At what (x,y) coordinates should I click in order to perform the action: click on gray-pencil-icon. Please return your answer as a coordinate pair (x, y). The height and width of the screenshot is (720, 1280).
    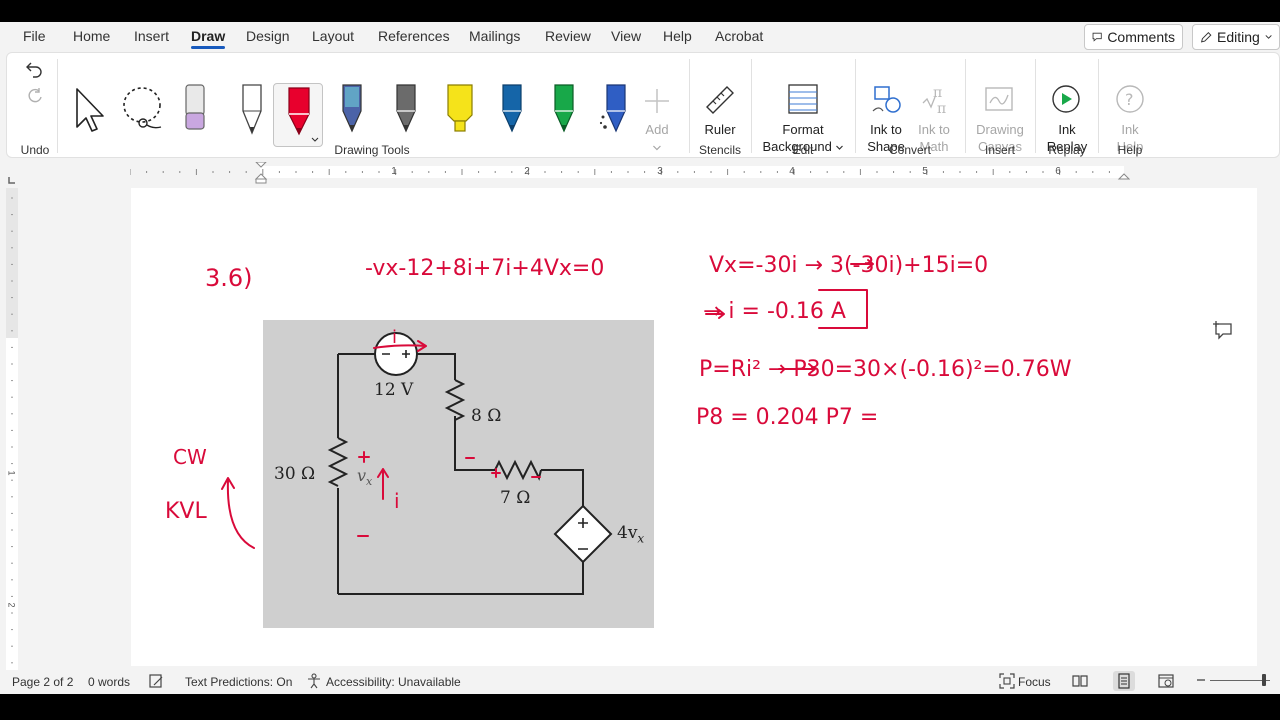
    Looking at the image, I should click on (406, 110).